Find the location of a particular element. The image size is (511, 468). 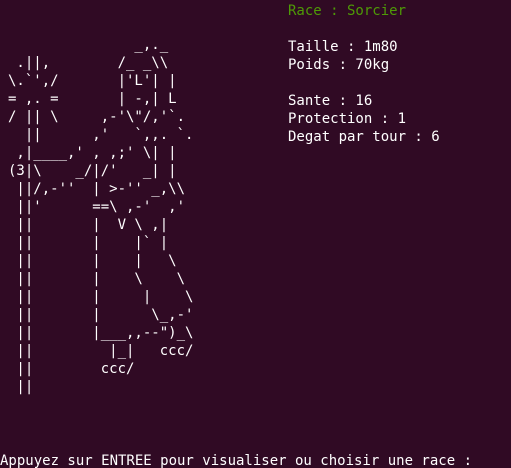

stat-sante: Sante : 16 is located at coordinates (330, 101).